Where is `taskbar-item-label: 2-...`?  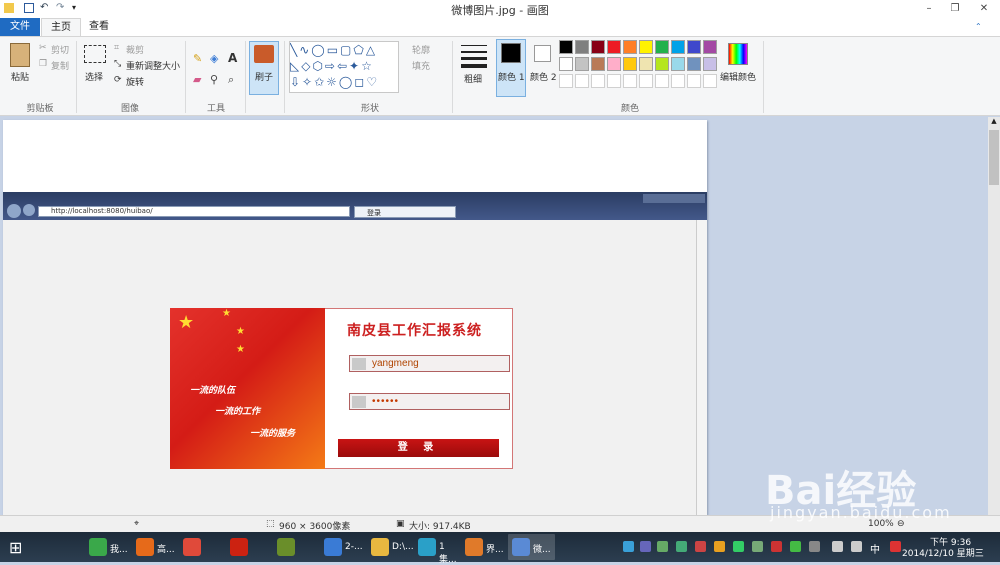
taskbar-item-label: 2-... is located at coordinates (354, 547).